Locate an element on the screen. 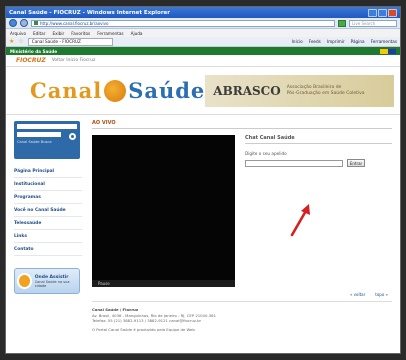 This screenshot has height=360, width=406. minimize-button is located at coordinates (372, 12).